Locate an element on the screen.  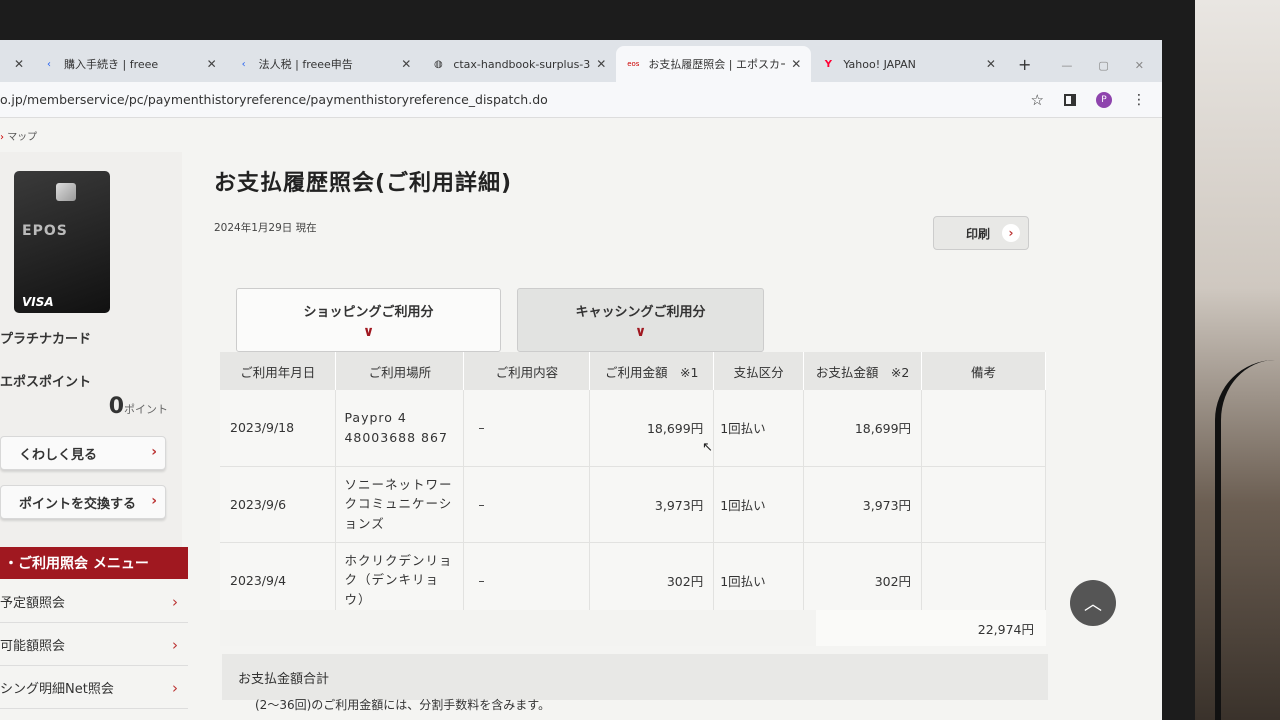
as-of-date: 2024年1月29日 現在 is located at coordinates (265, 228).